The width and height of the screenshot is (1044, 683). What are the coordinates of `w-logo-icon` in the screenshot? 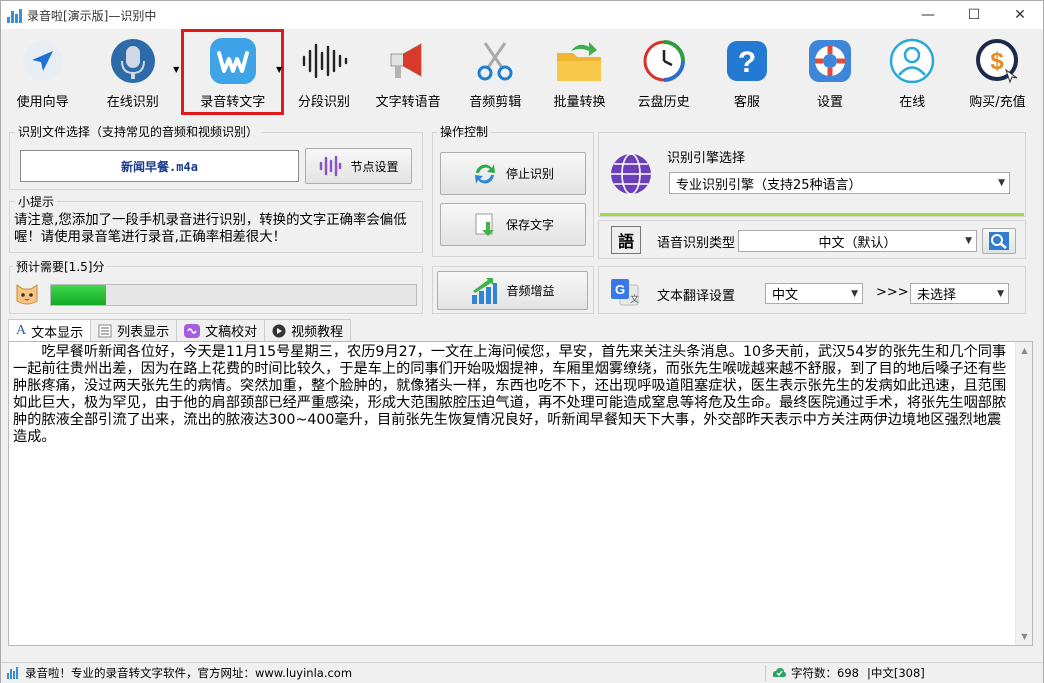 It's located at (233, 61).